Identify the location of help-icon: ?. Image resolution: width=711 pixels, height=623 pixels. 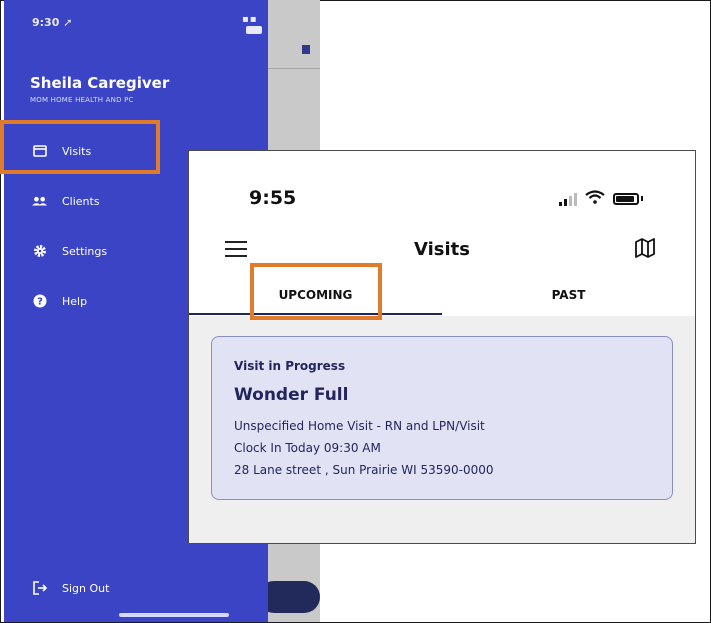
(40, 301).